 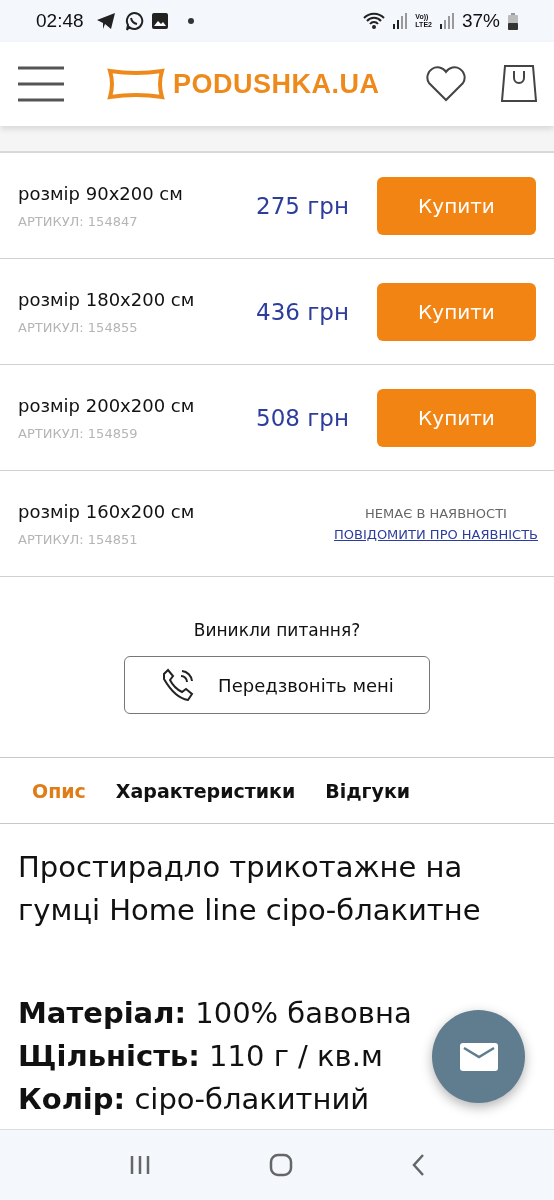 What do you see at coordinates (435, 534) in the screenshot?
I see `notify-link: ПОВІДОМИТИ ПРО НАЯВНІСТЬ` at bounding box center [435, 534].